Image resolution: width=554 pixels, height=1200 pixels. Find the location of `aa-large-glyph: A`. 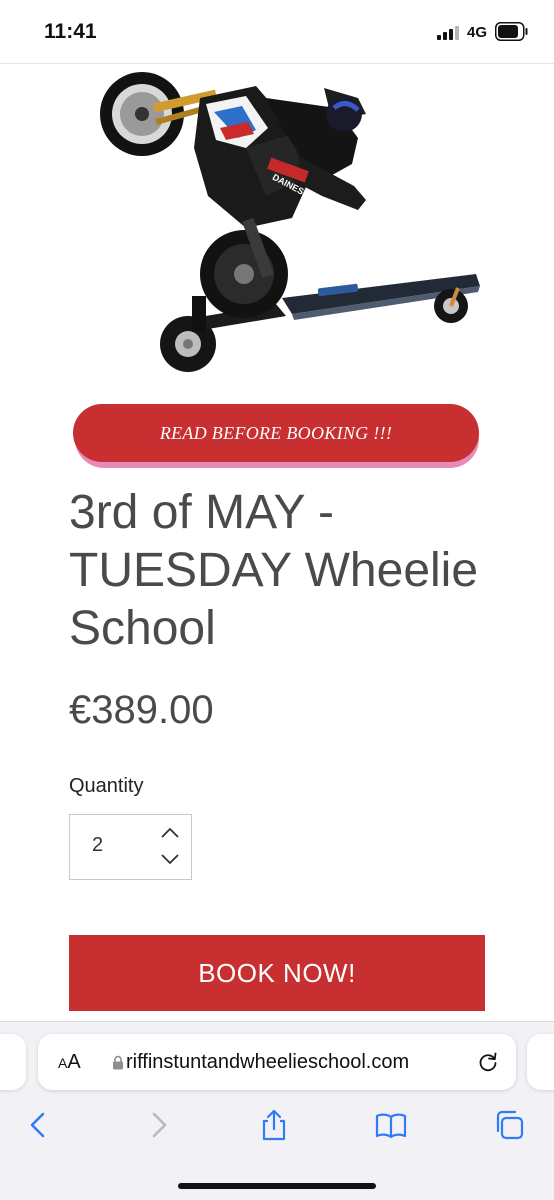

aa-large-glyph: A is located at coordinates (74, 1062).